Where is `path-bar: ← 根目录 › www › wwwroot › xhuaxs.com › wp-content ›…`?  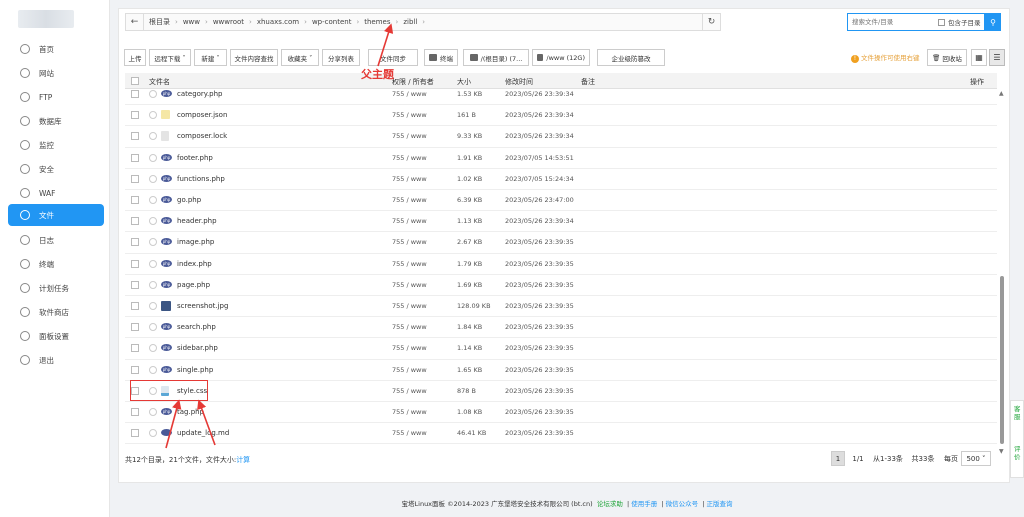
path-bar: ← 根目录 › www › wwwroot › xhuaxs.com › wp-content ›… is located at coordinates (423, 22).